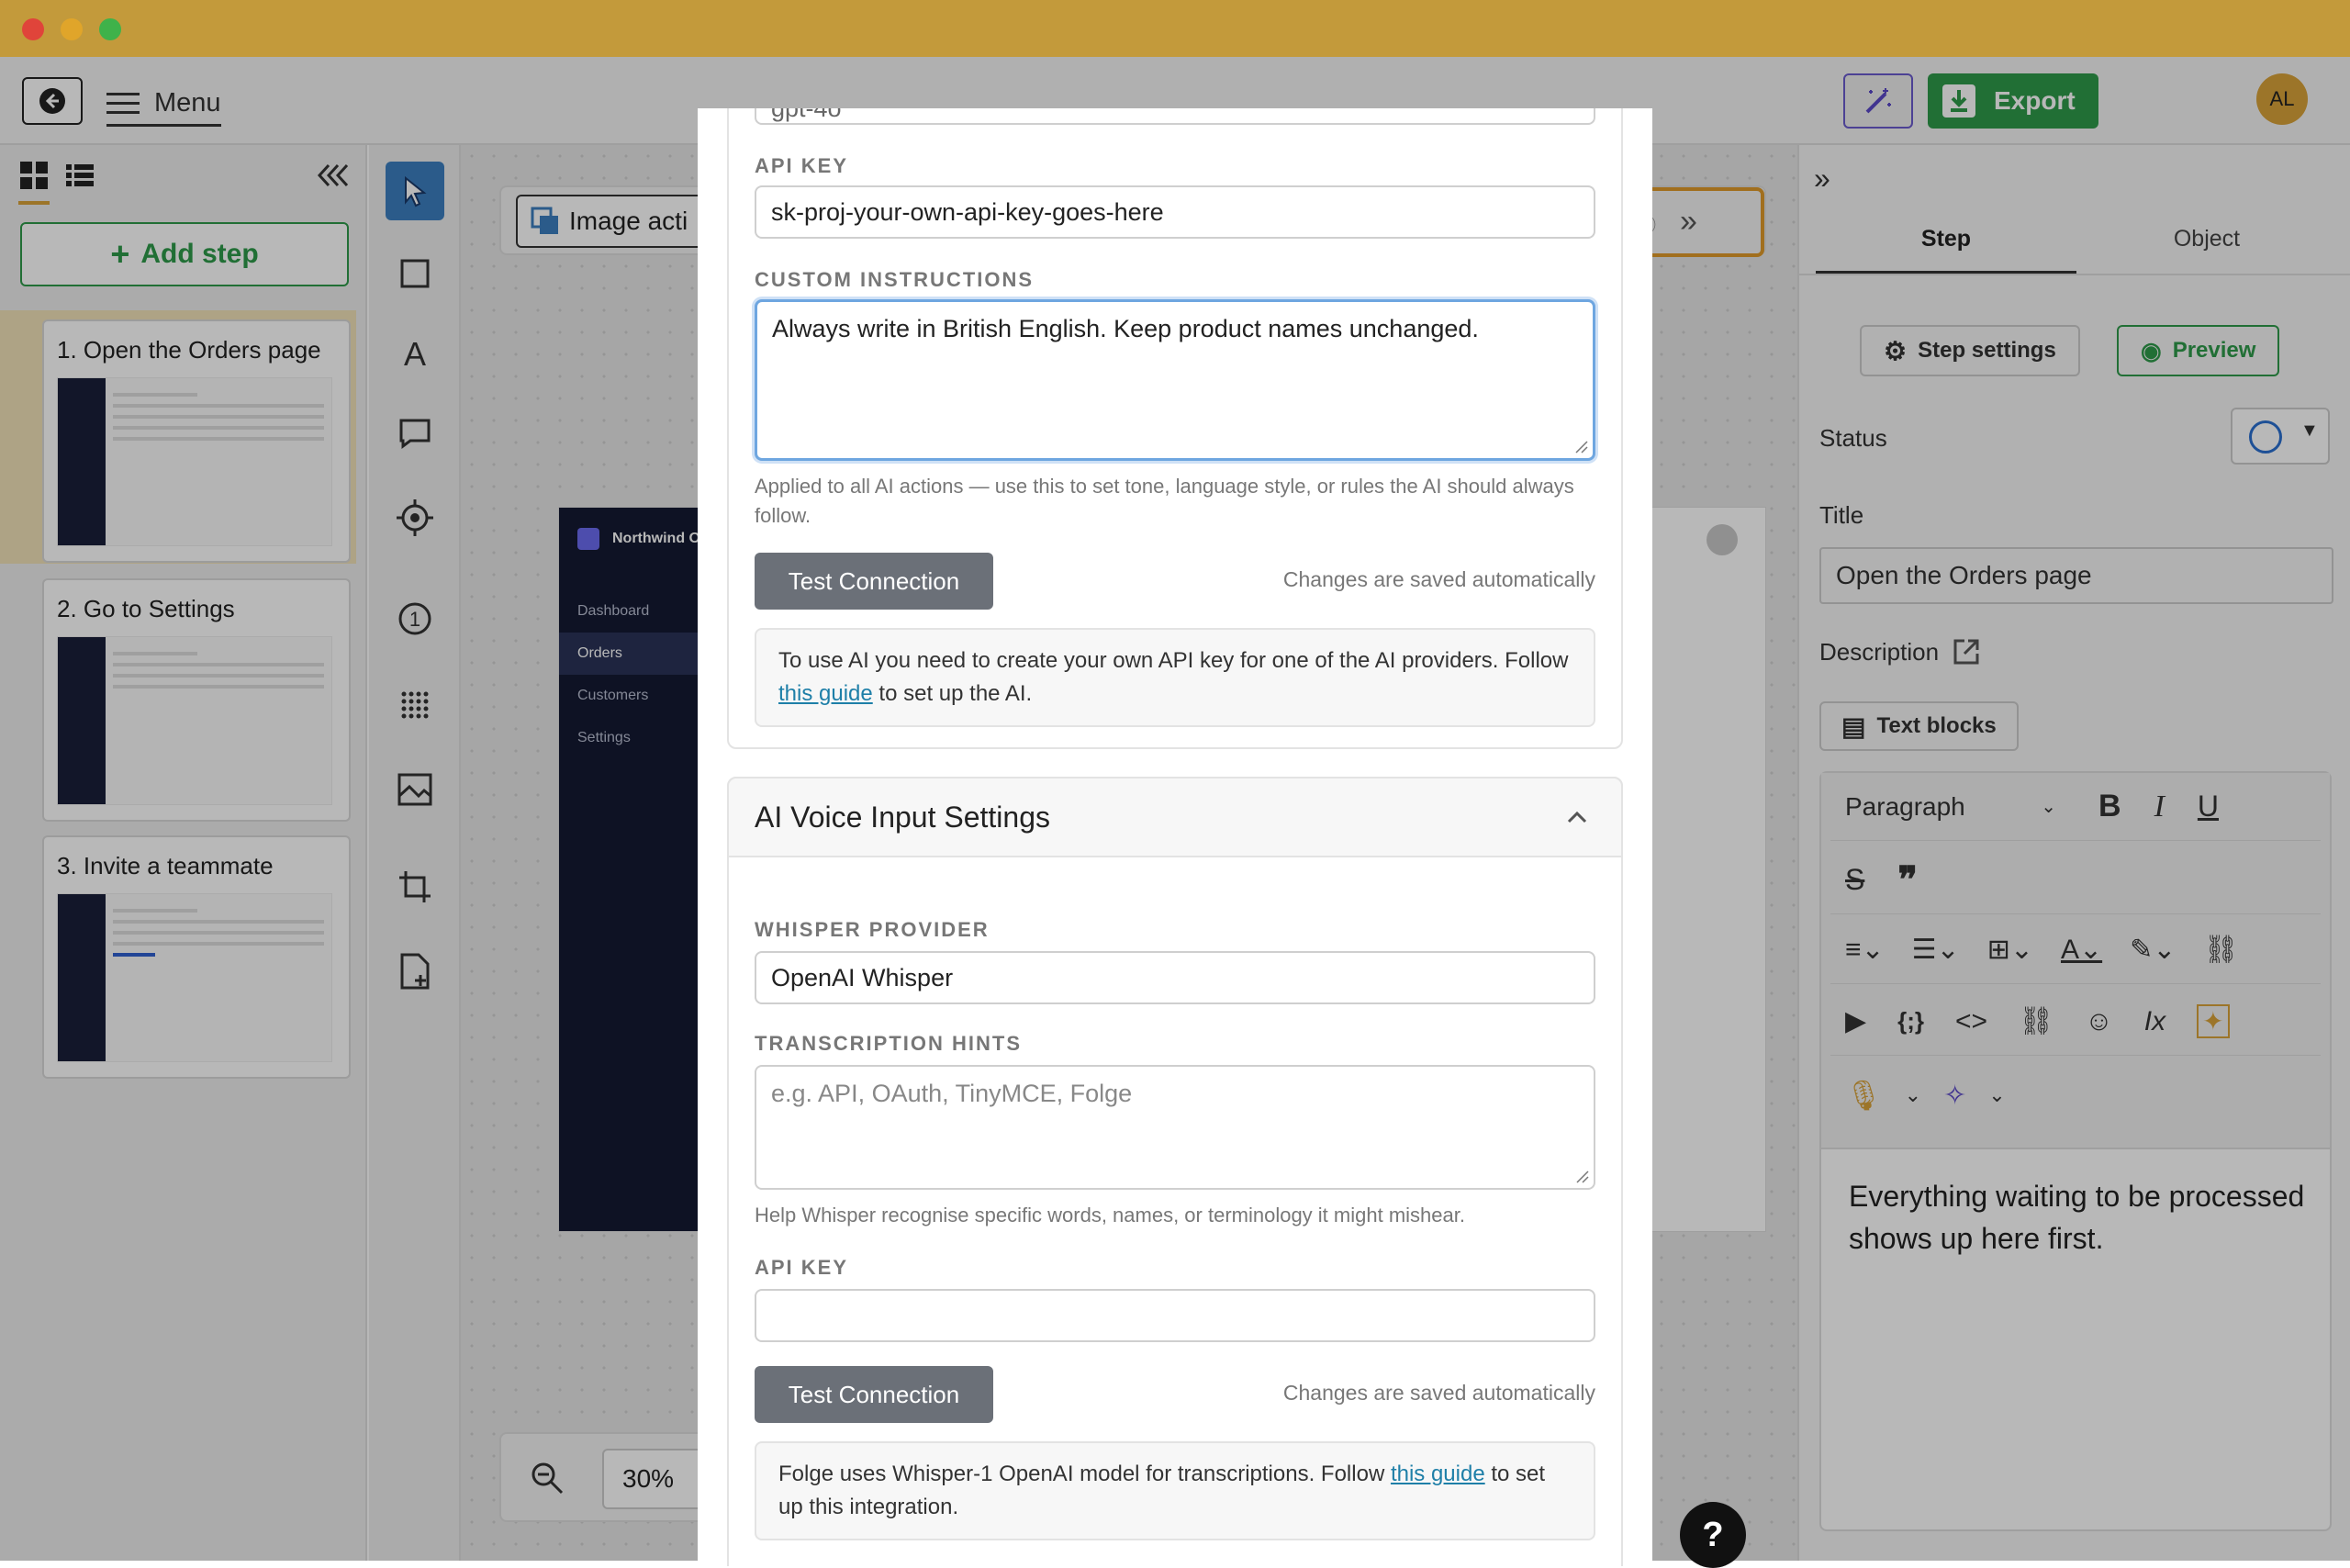 This screenshot has height=1568, width=2350. I want to click on voice-autosave-note: Changes are saved automatically, so click(1438, 1393).